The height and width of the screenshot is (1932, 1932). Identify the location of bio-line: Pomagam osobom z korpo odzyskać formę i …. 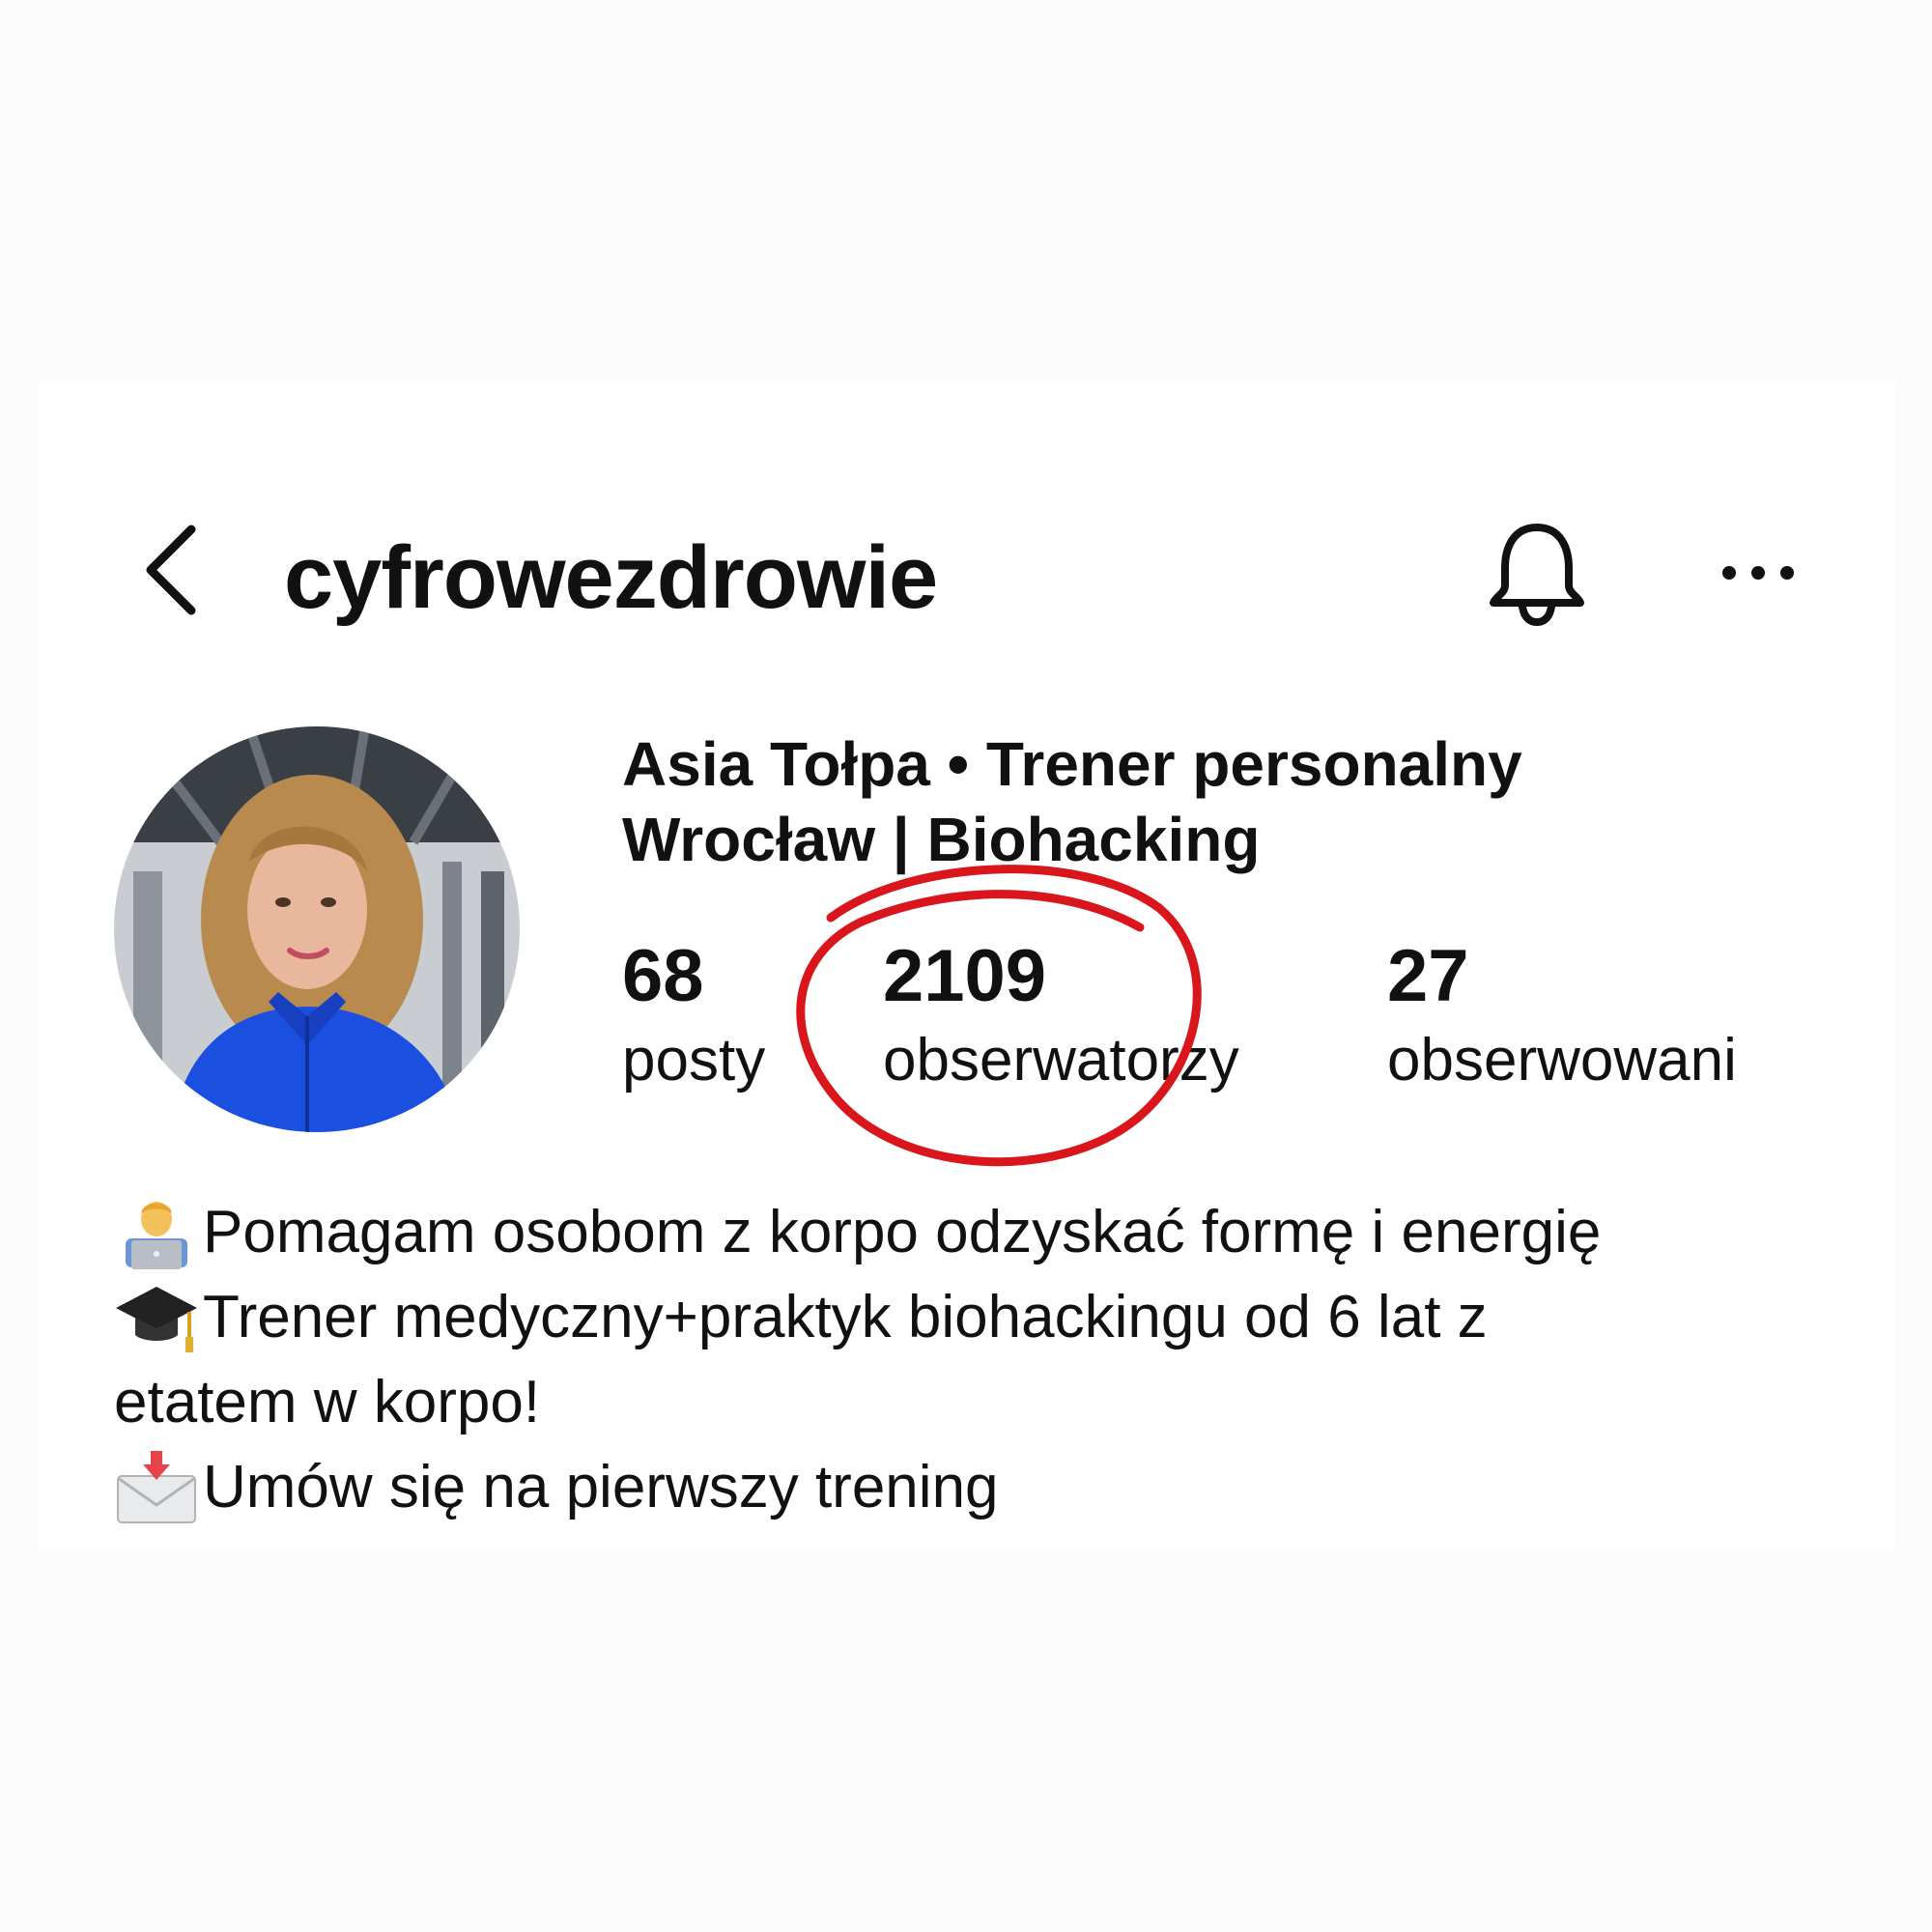
(973, 1232).